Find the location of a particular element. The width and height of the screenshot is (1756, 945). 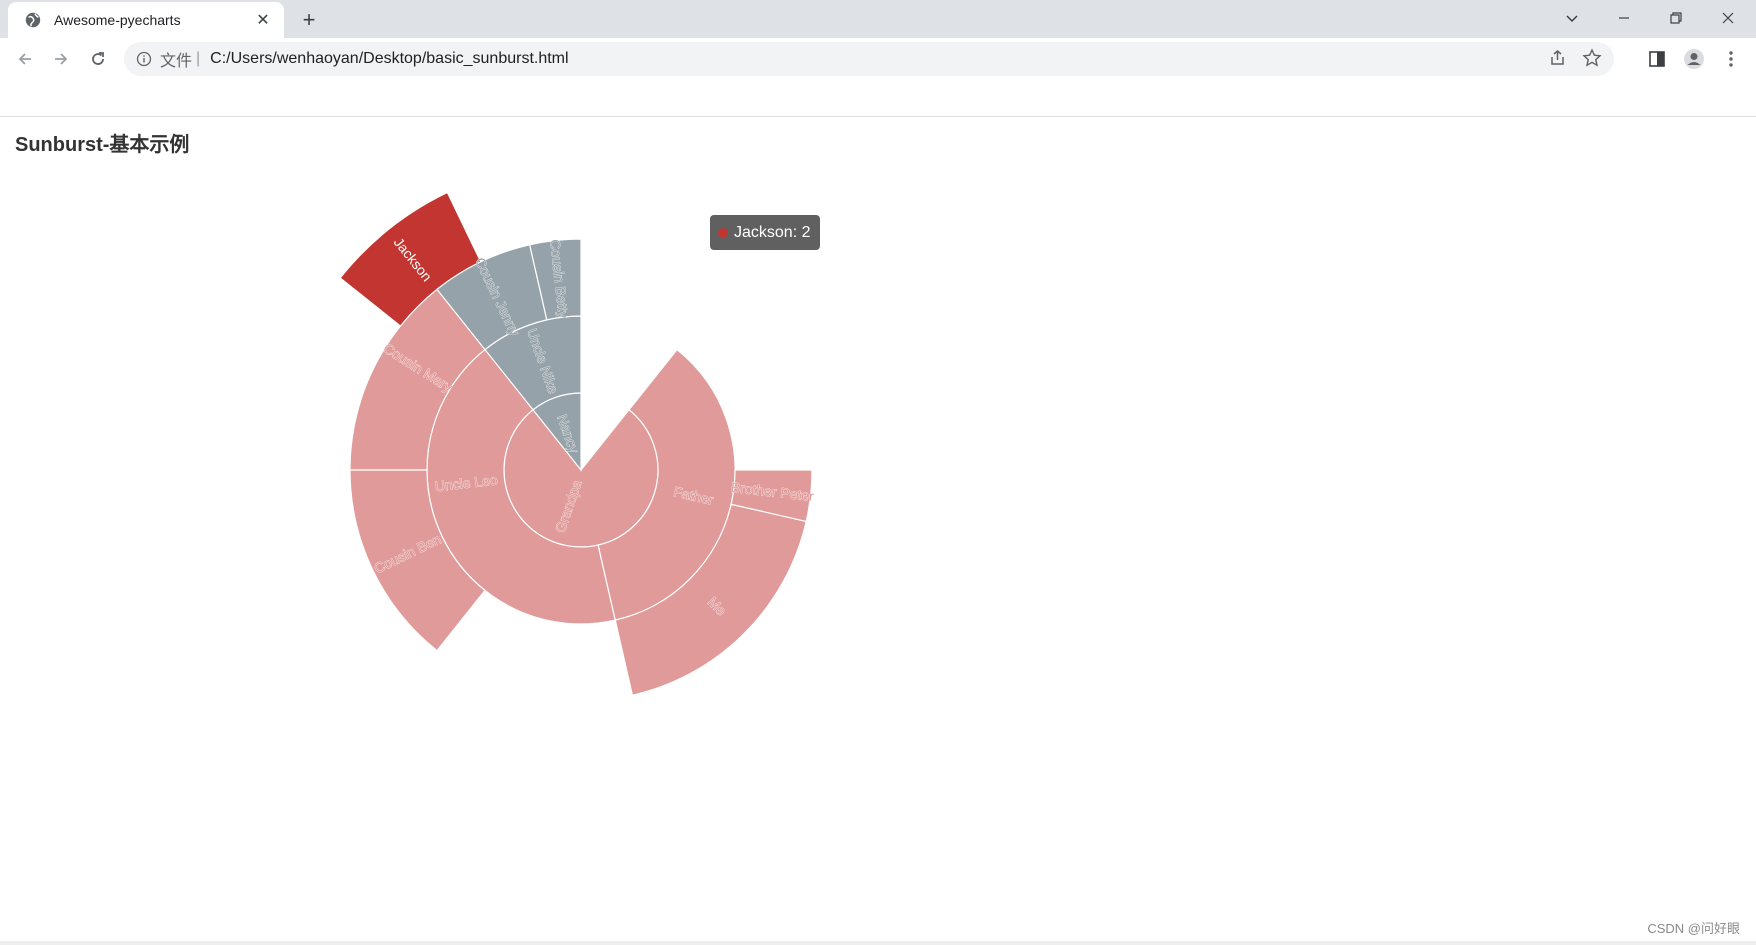

profile-avatar-icon is located at coordinates (1694, 59).